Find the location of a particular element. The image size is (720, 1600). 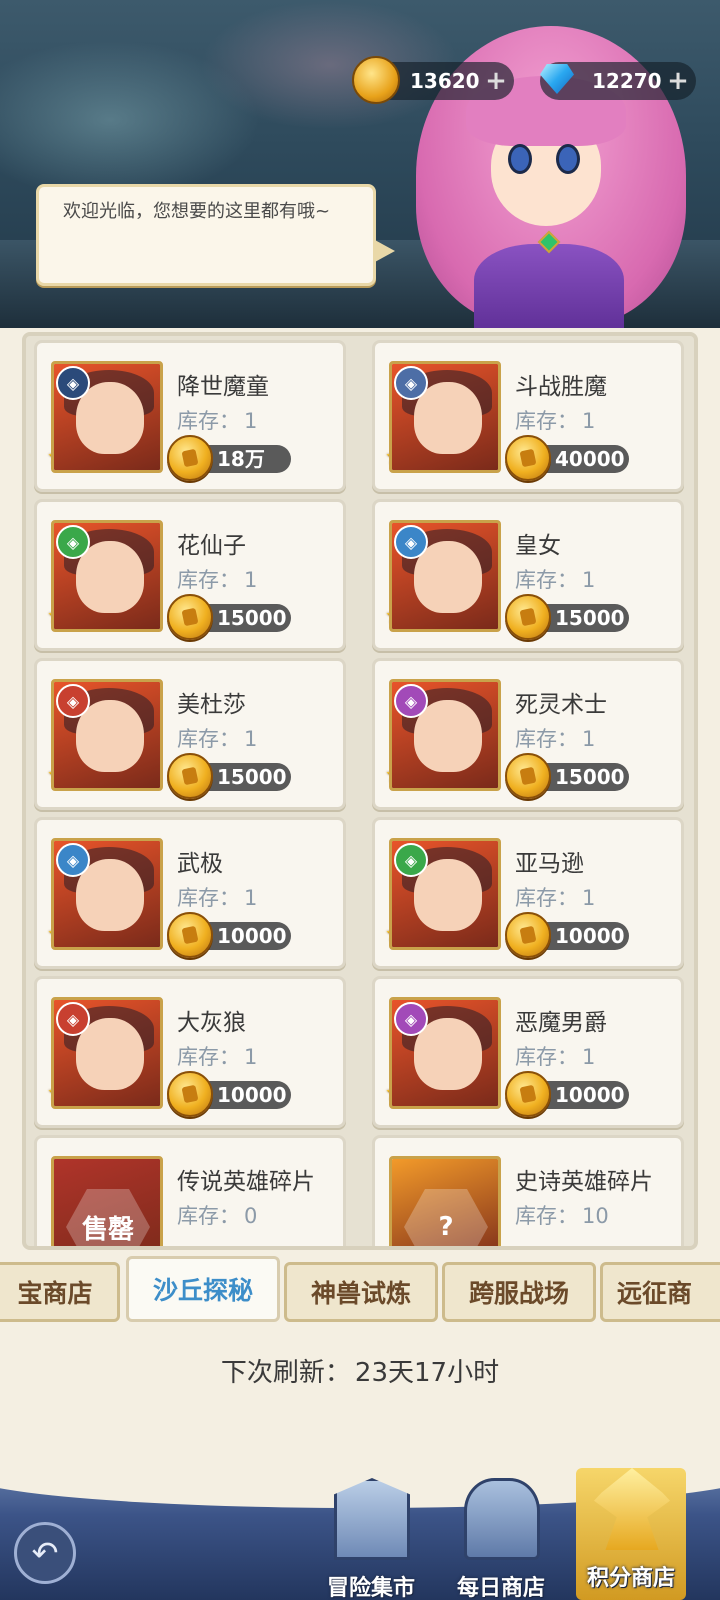

shop-item-card: ★★★★★◈恶魔男爵库存：110000 is located at coordinates (528, 1052).